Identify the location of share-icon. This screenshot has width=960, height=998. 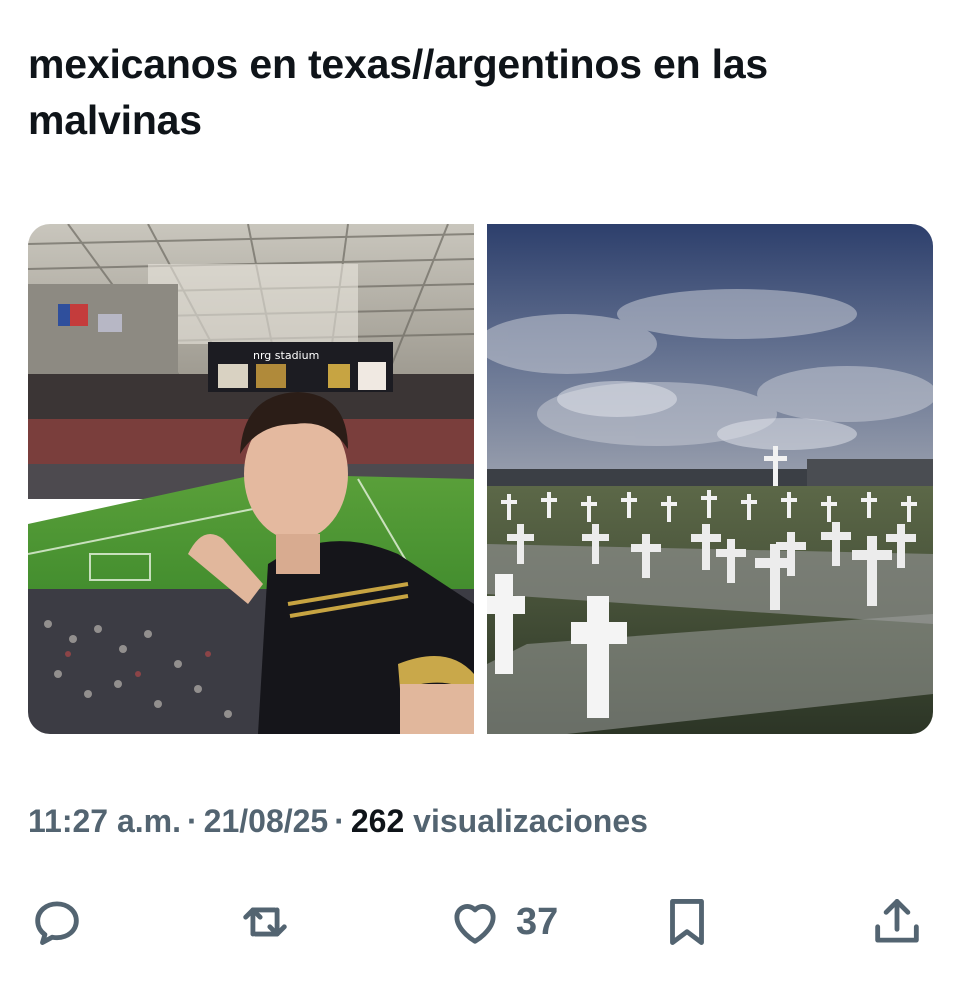
(897, 921).